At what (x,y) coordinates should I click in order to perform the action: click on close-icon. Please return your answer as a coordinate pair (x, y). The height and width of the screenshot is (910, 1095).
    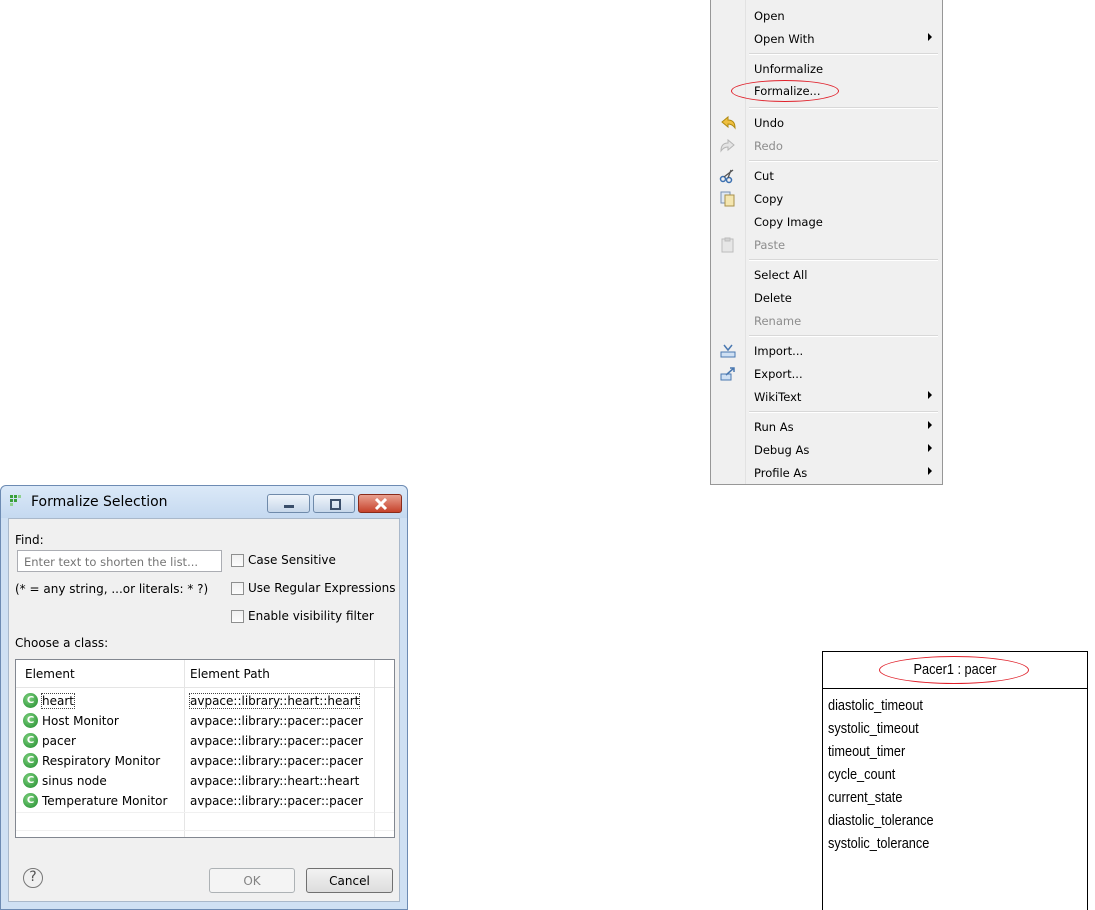
    Looking at the image, I should click on (381, 504).